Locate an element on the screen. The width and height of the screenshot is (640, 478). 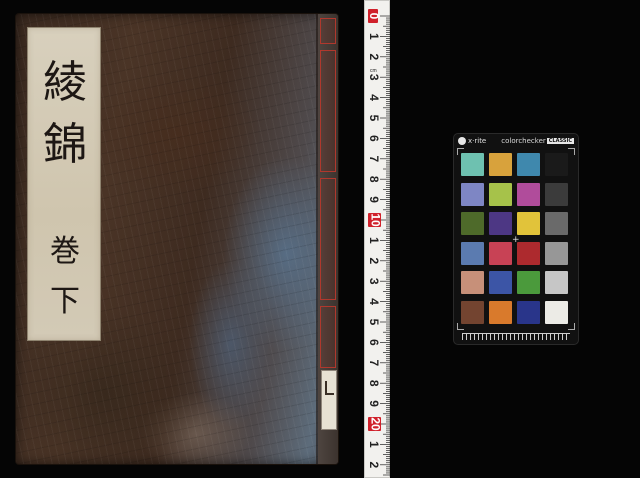
checker-brand: x·rite is located at coordinates (477, 141).